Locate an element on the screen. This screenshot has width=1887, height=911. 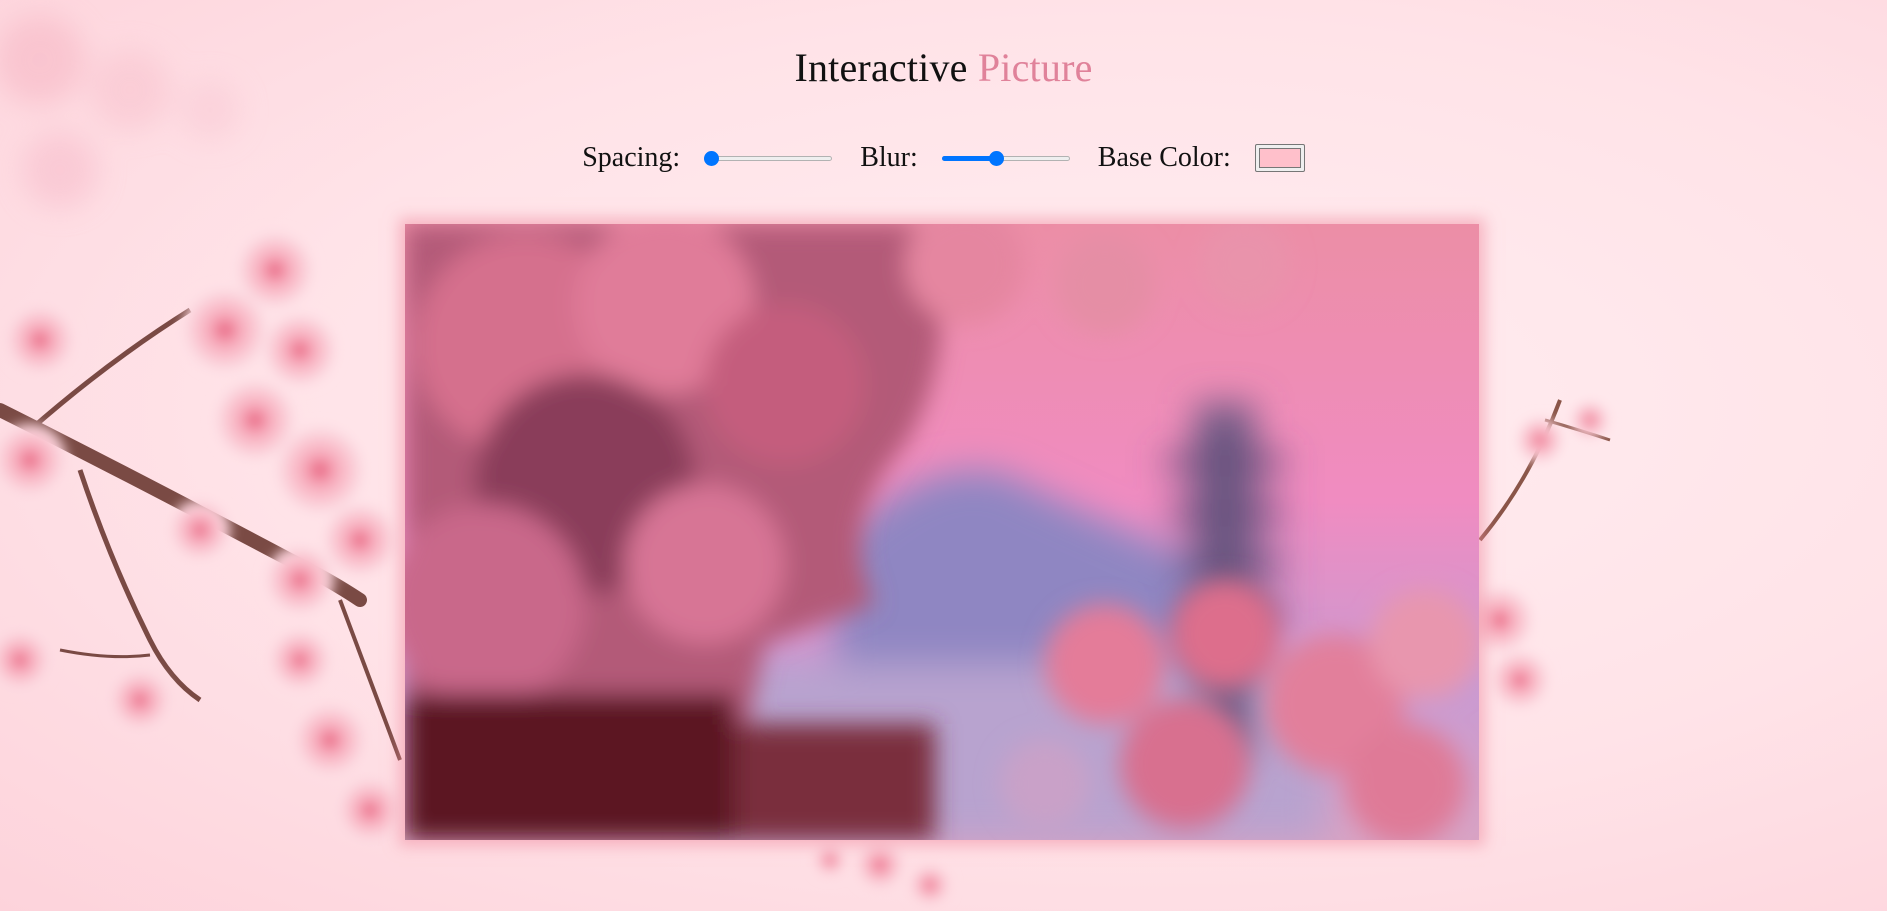
base-color-picker is located at coordinates (1279, 158).